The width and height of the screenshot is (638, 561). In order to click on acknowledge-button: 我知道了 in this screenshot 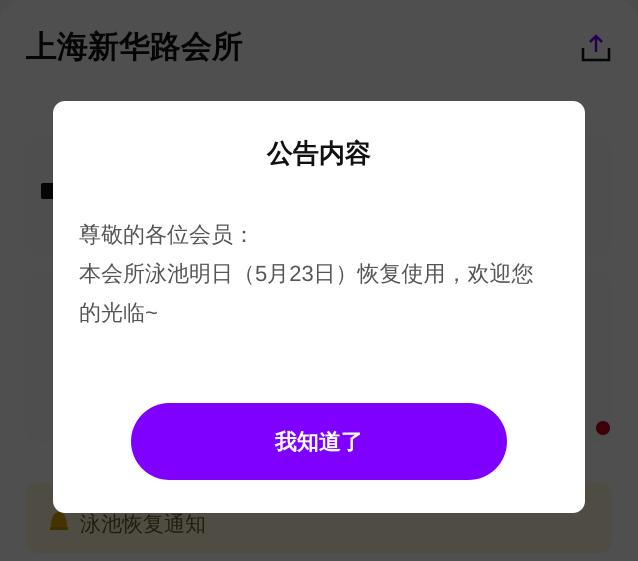, I will do `click(319, 441)`.